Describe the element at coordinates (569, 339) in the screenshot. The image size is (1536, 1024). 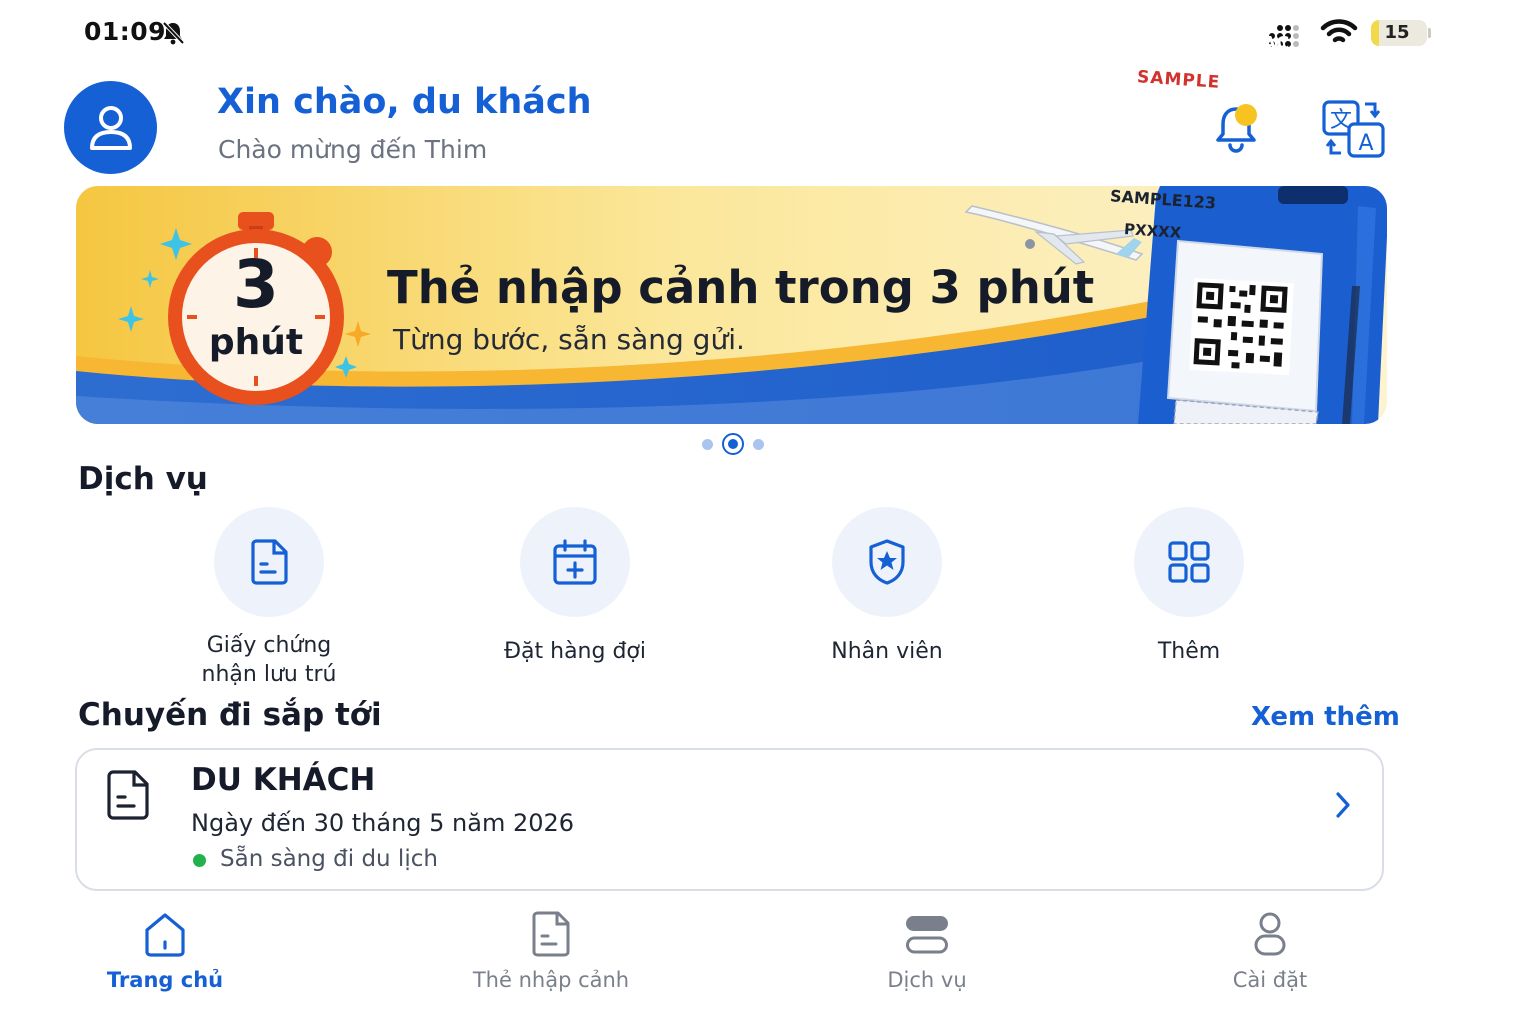
I see `banner-subtitle: Từng bước, sẵn sàng gửi.` at that location.